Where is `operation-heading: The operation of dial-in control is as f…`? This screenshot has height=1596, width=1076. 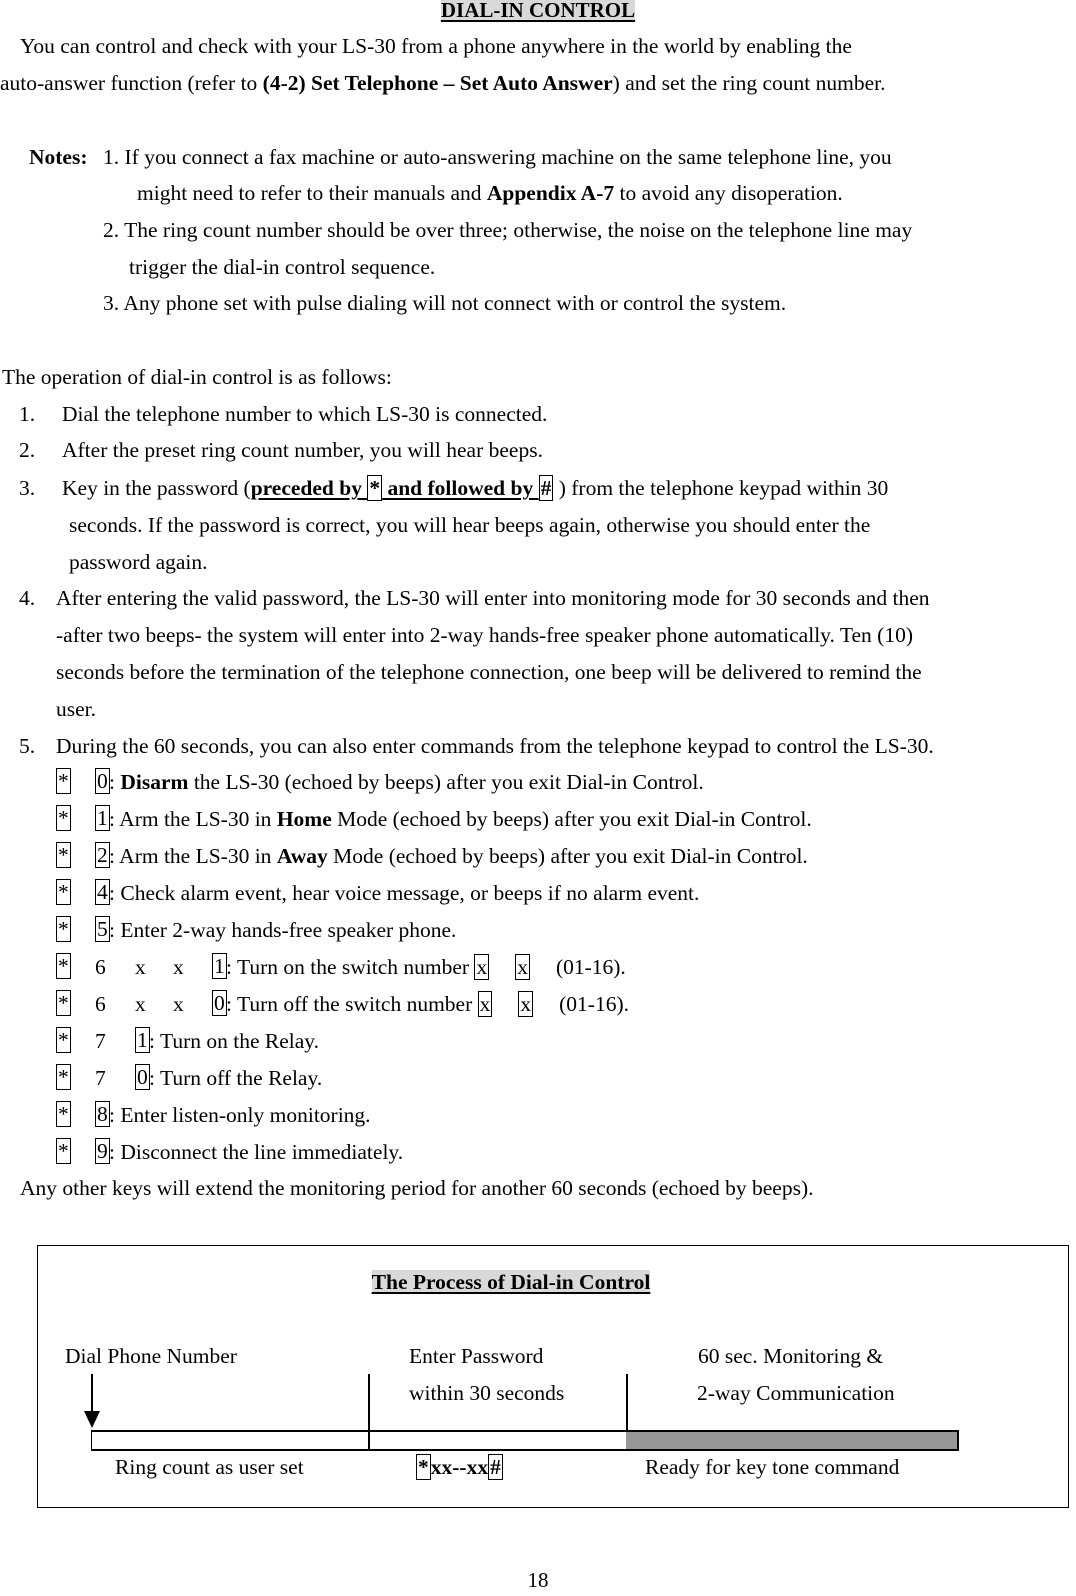
operation-heading: The operation of dial-in control is as f… is located at coordinates (197, 377).